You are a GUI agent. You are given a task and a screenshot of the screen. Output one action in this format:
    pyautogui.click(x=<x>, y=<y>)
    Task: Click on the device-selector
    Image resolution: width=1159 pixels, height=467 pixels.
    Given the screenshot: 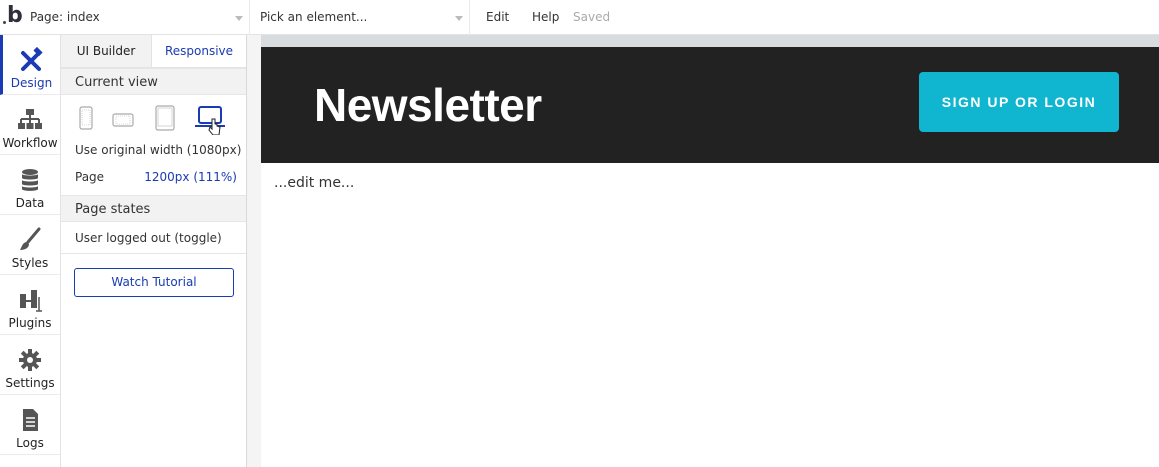 What is the action you would take?
    pyautogui.click(x=157, y=120)
    